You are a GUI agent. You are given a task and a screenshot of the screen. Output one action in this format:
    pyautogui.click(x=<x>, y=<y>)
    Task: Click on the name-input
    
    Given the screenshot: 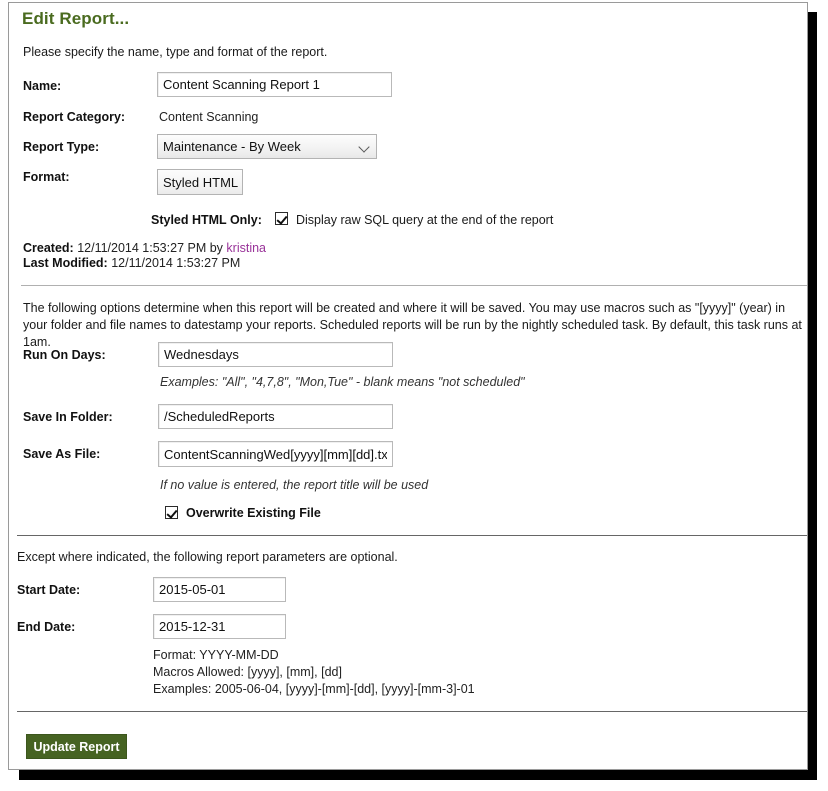 What is the action you would take?
    pyautogui.click(x=274, y=84)
    